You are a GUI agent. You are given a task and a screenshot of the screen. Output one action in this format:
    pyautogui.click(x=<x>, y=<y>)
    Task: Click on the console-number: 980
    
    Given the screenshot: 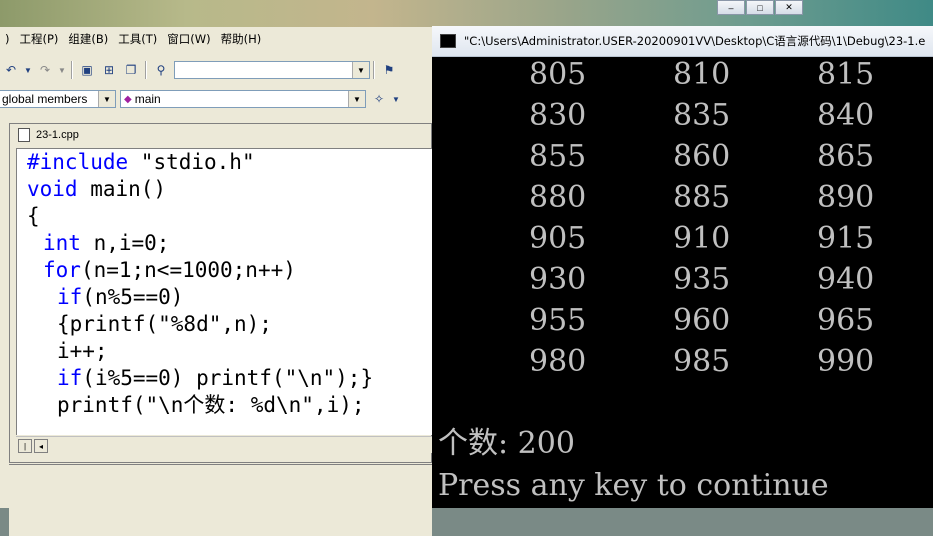 What is the action you would take?
    pyautogui.click(x=558, y=361)
    